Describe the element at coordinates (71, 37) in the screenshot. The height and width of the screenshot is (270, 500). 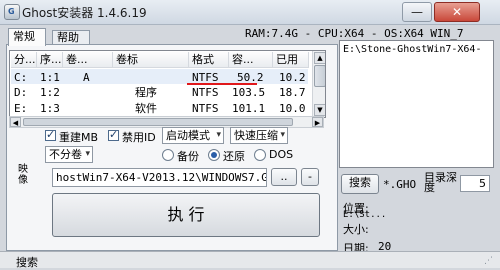
I see `tab-help: 帮助` at that location.